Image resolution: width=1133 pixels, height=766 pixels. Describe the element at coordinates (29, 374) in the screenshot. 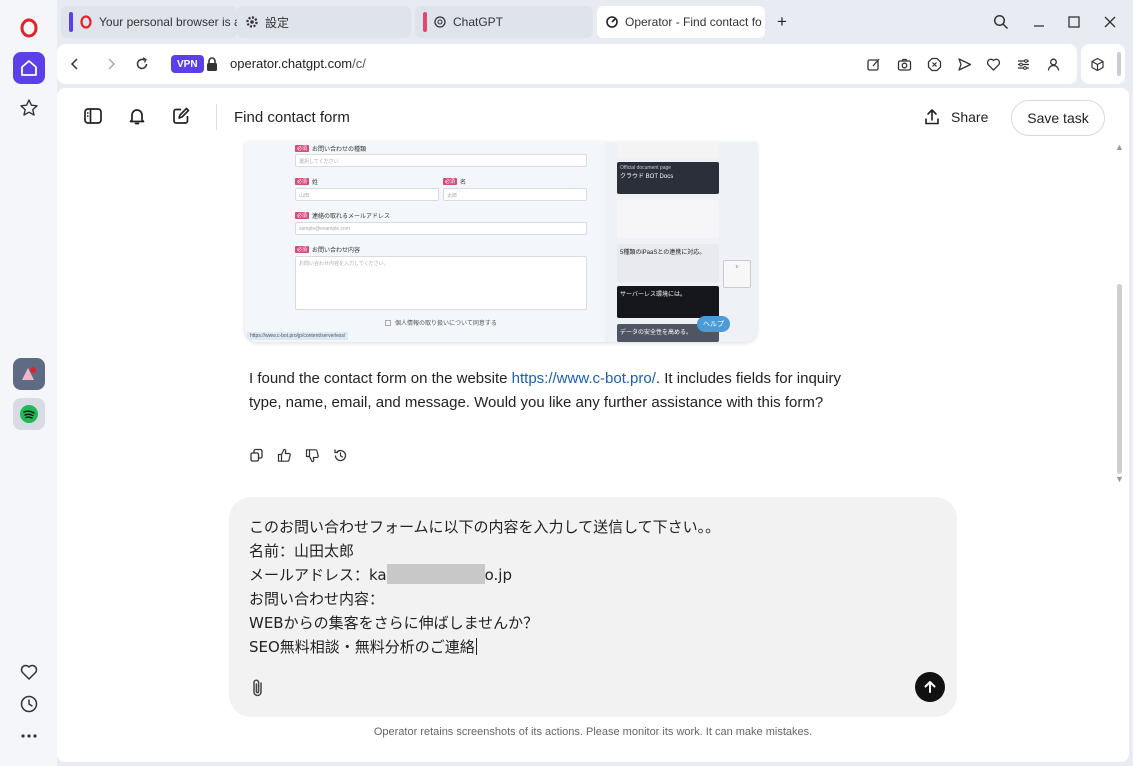

I see `pinboard-app-icon` at that location.